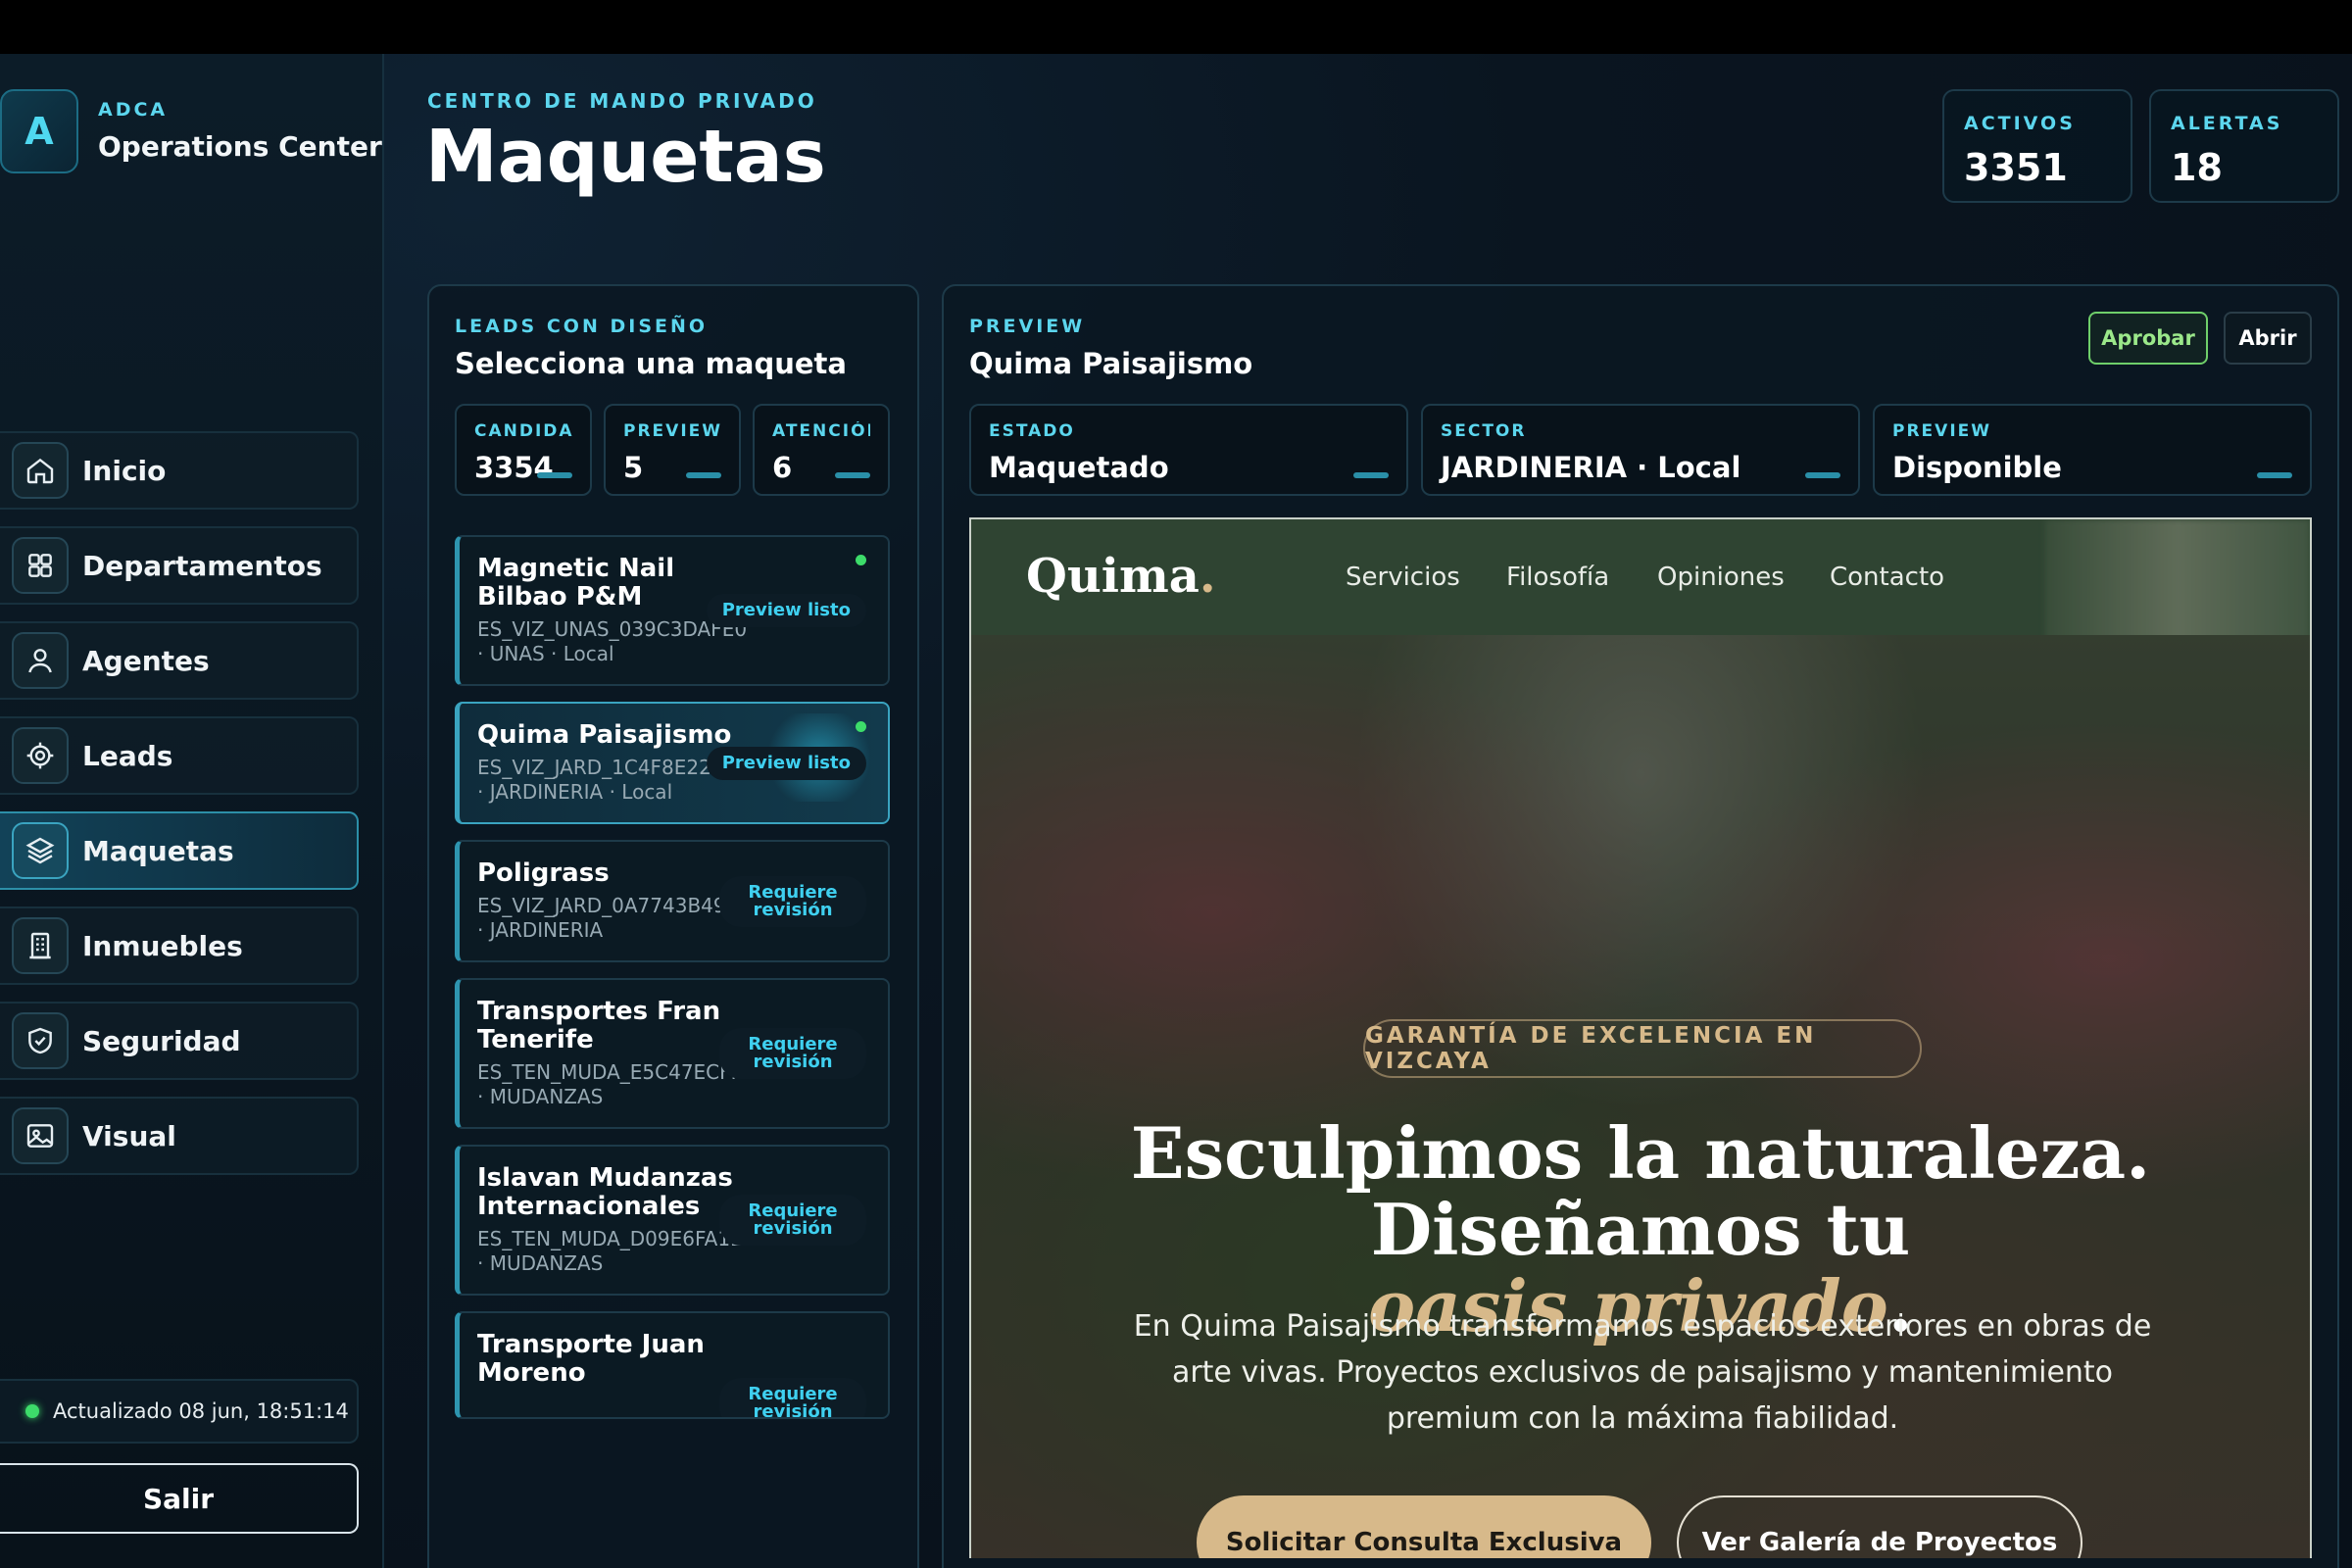  I want to click on lead-name: Transporte Juan Moreno, so click(591, 1359).